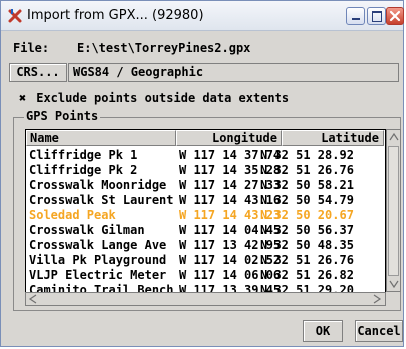 The image size is (406, 349). Describe the element at coordinates (98, 260) in the screenshot. I see `point-name: Villa Pk Playground` at that location.